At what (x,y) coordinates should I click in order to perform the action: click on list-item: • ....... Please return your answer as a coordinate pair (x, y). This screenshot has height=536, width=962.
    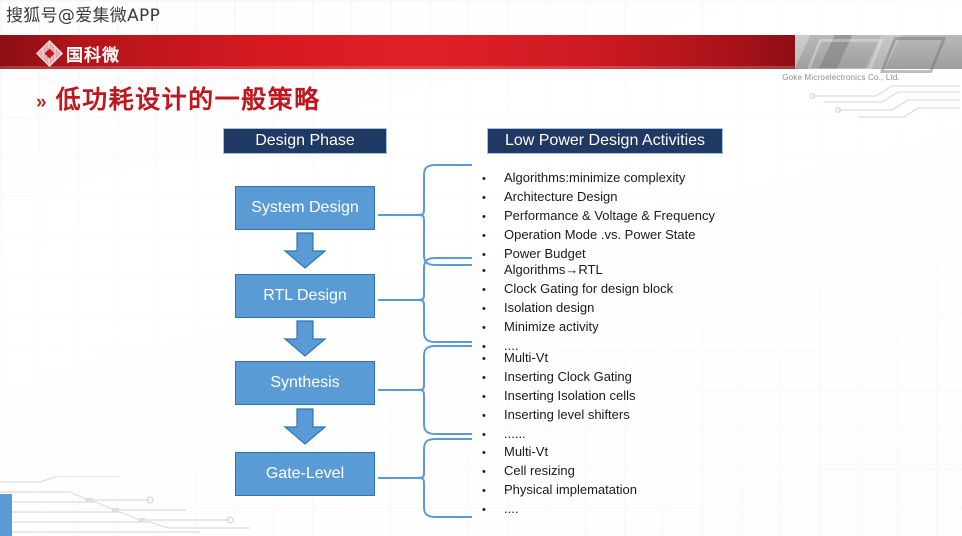
    Looking at the image, I should click on (559, 434).